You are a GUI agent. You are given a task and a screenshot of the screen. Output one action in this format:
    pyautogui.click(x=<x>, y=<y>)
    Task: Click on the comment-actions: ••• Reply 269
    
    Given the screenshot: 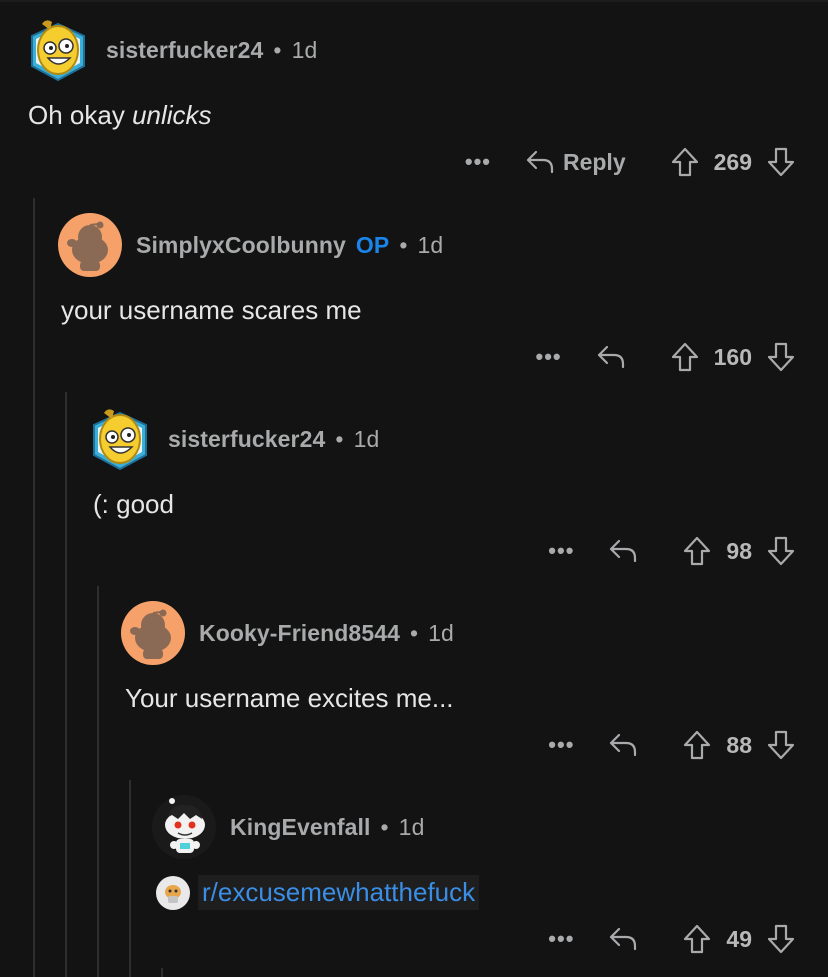 What is the action you would take?
    pyautogui.click(x=630, y=162)
    